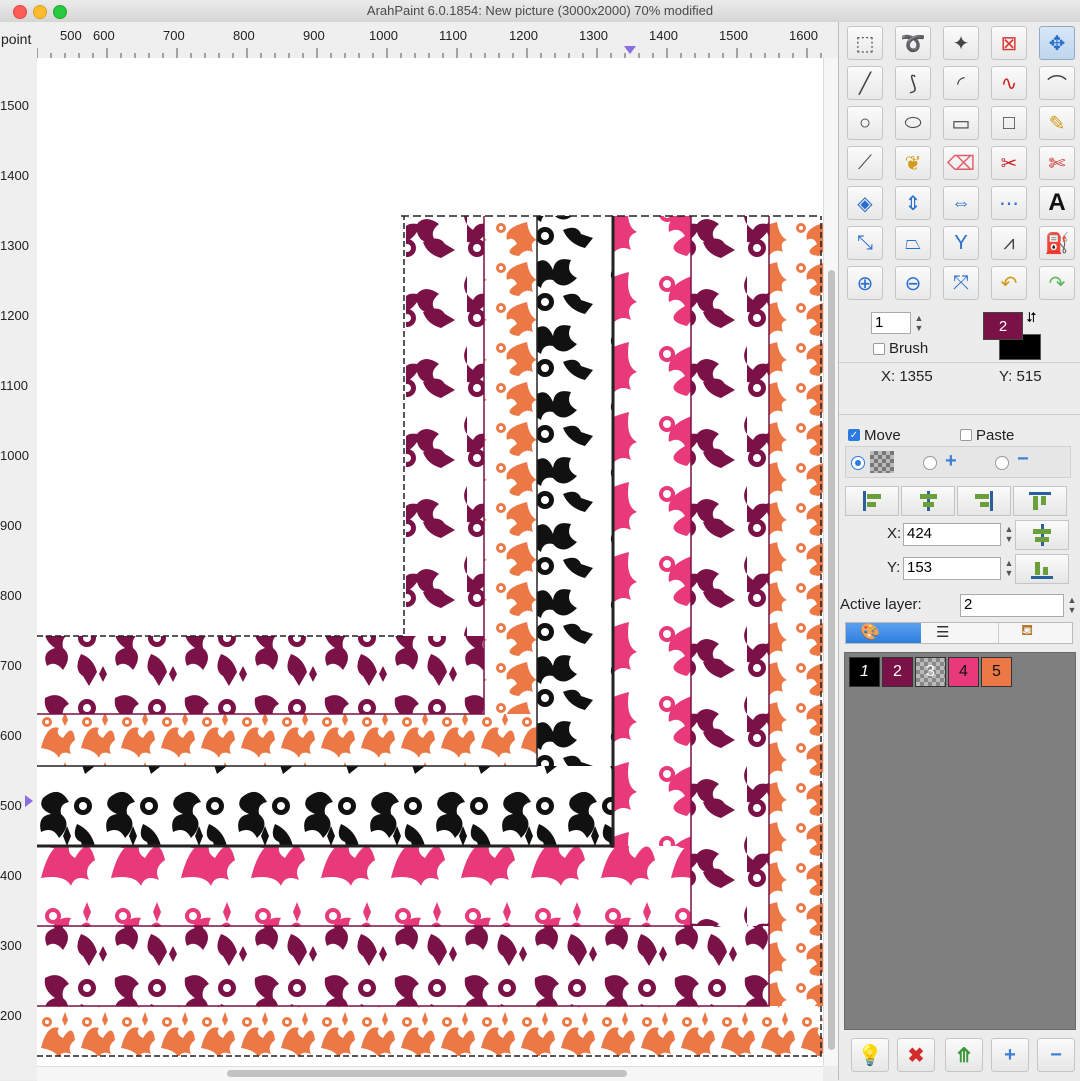  Describe the element at coordinates (1009, 243) in the screenshot. I see `compass-tool-button: ⩘` at that location.